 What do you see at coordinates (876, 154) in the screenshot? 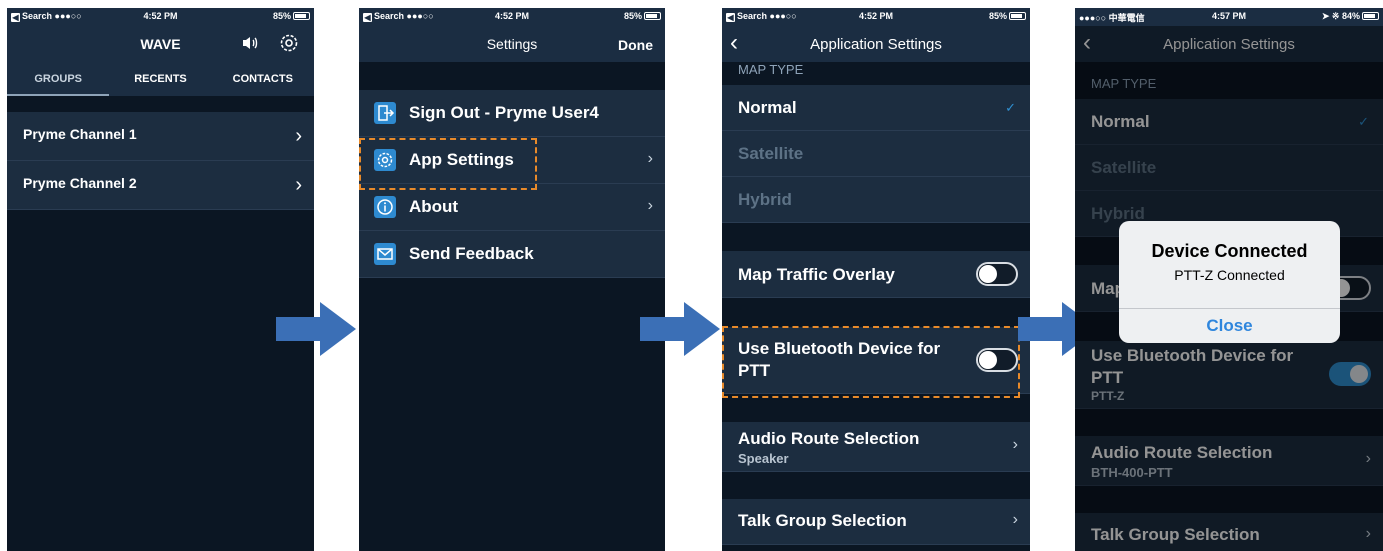
I see `option-satellite: Satellite` at bounding box center [876, 154].